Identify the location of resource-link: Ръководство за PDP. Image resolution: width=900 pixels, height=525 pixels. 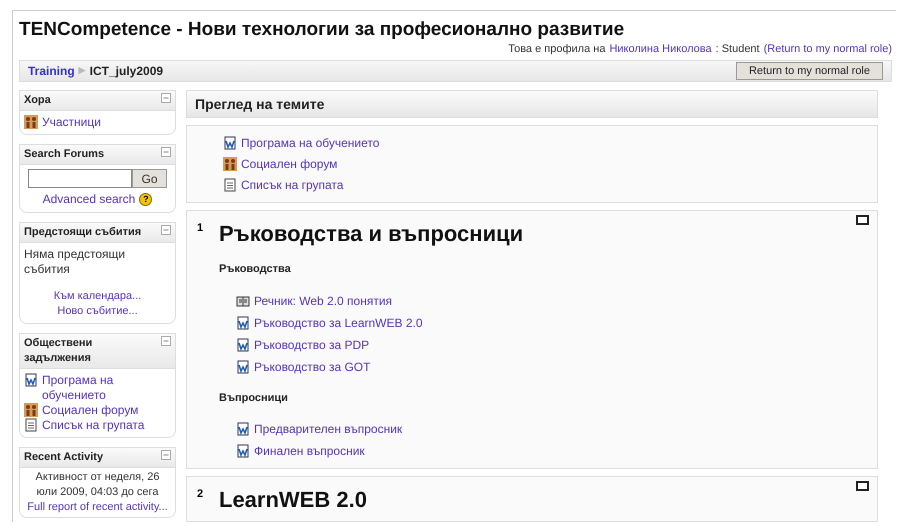
(312, 345).